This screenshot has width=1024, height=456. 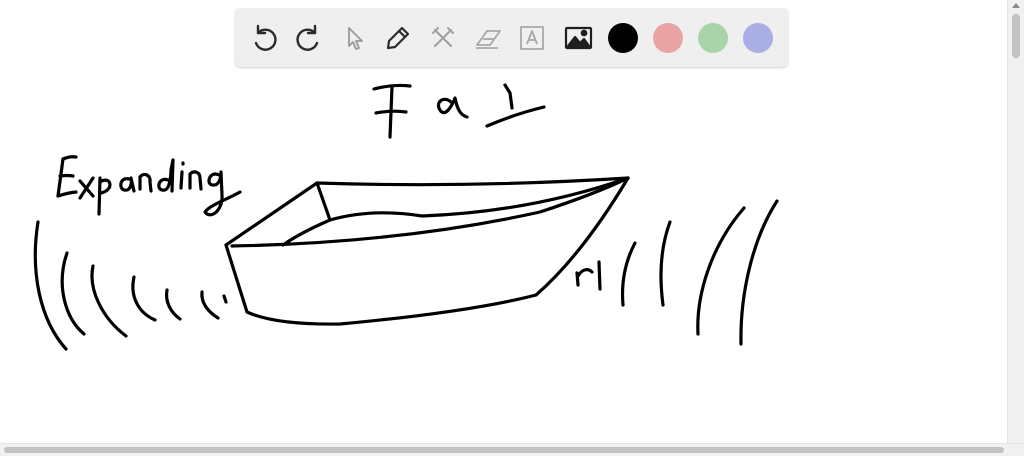 I want to click on color-swatch-green, so click(x=713, y=38).